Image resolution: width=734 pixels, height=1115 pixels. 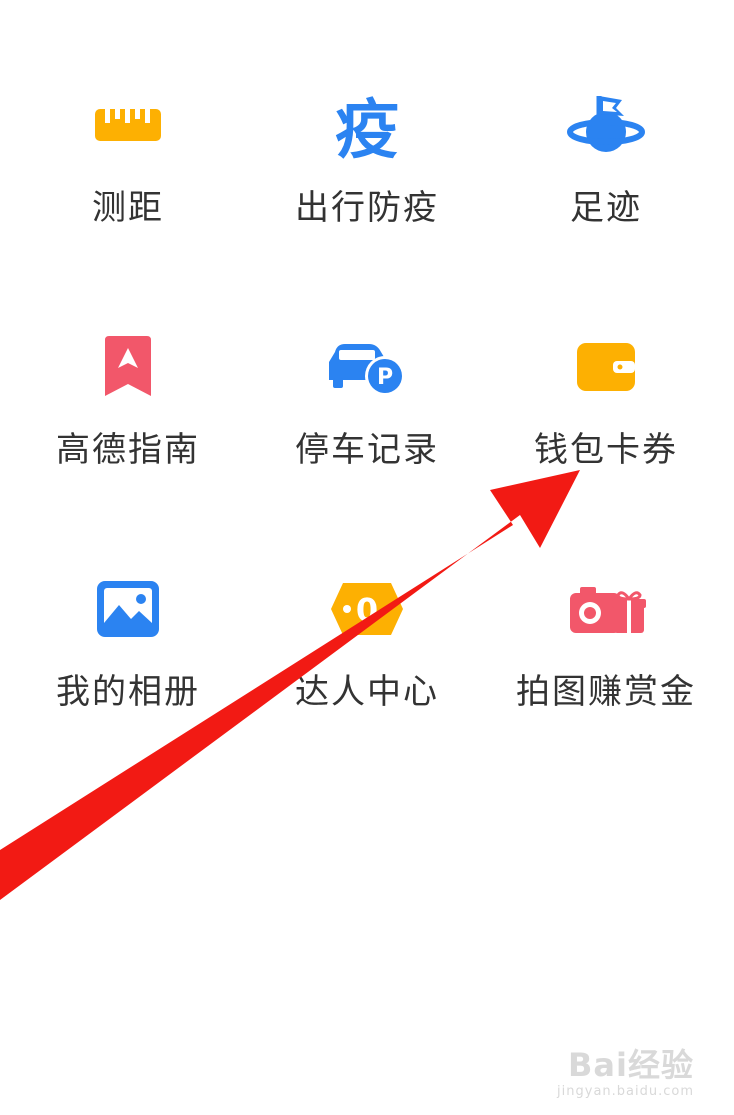 I want to click on guide-bookmark-icon, so click(x=128, y=367).